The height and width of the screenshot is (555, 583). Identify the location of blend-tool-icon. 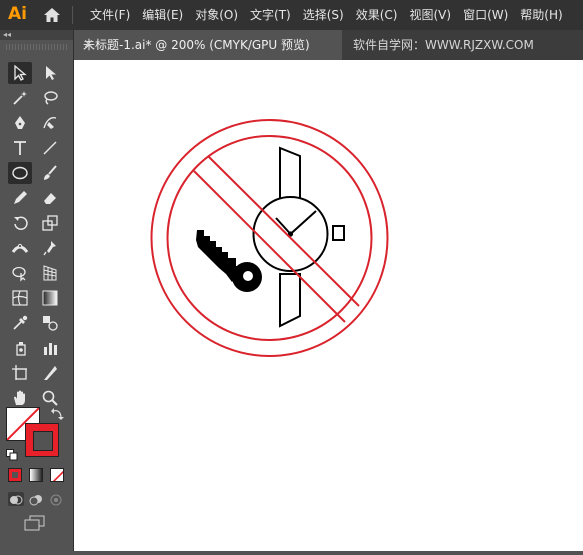
(50, 323).